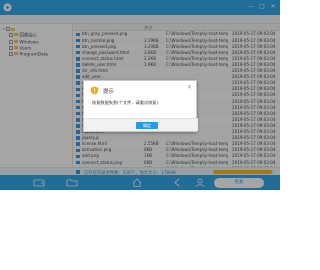 The width and height of the screenshot is (320, 270). What do you see at coordinates (189, 88) in the screenshot?
I see `dialog-close-button: ✕` at bounding box center [189, 88].